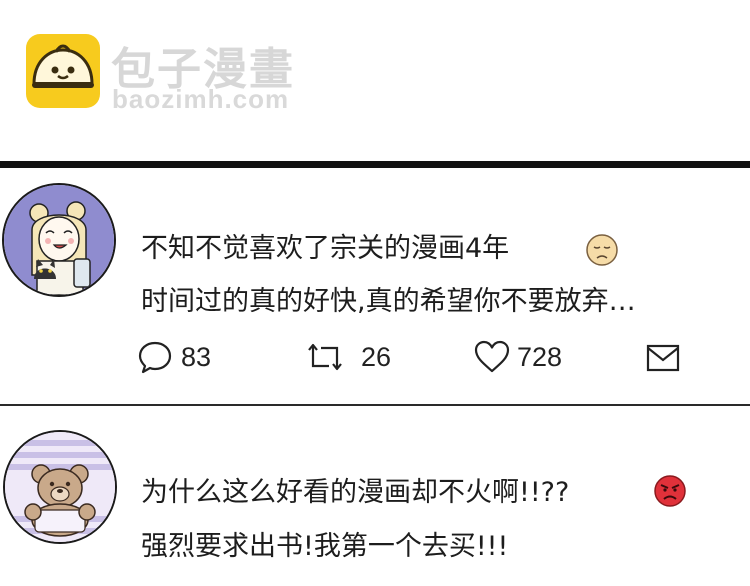 The width and height of the screenshot is (750, 586). Describe the element at coordinates (375, 164) in the screenshot. I see `header-divider` at that location.